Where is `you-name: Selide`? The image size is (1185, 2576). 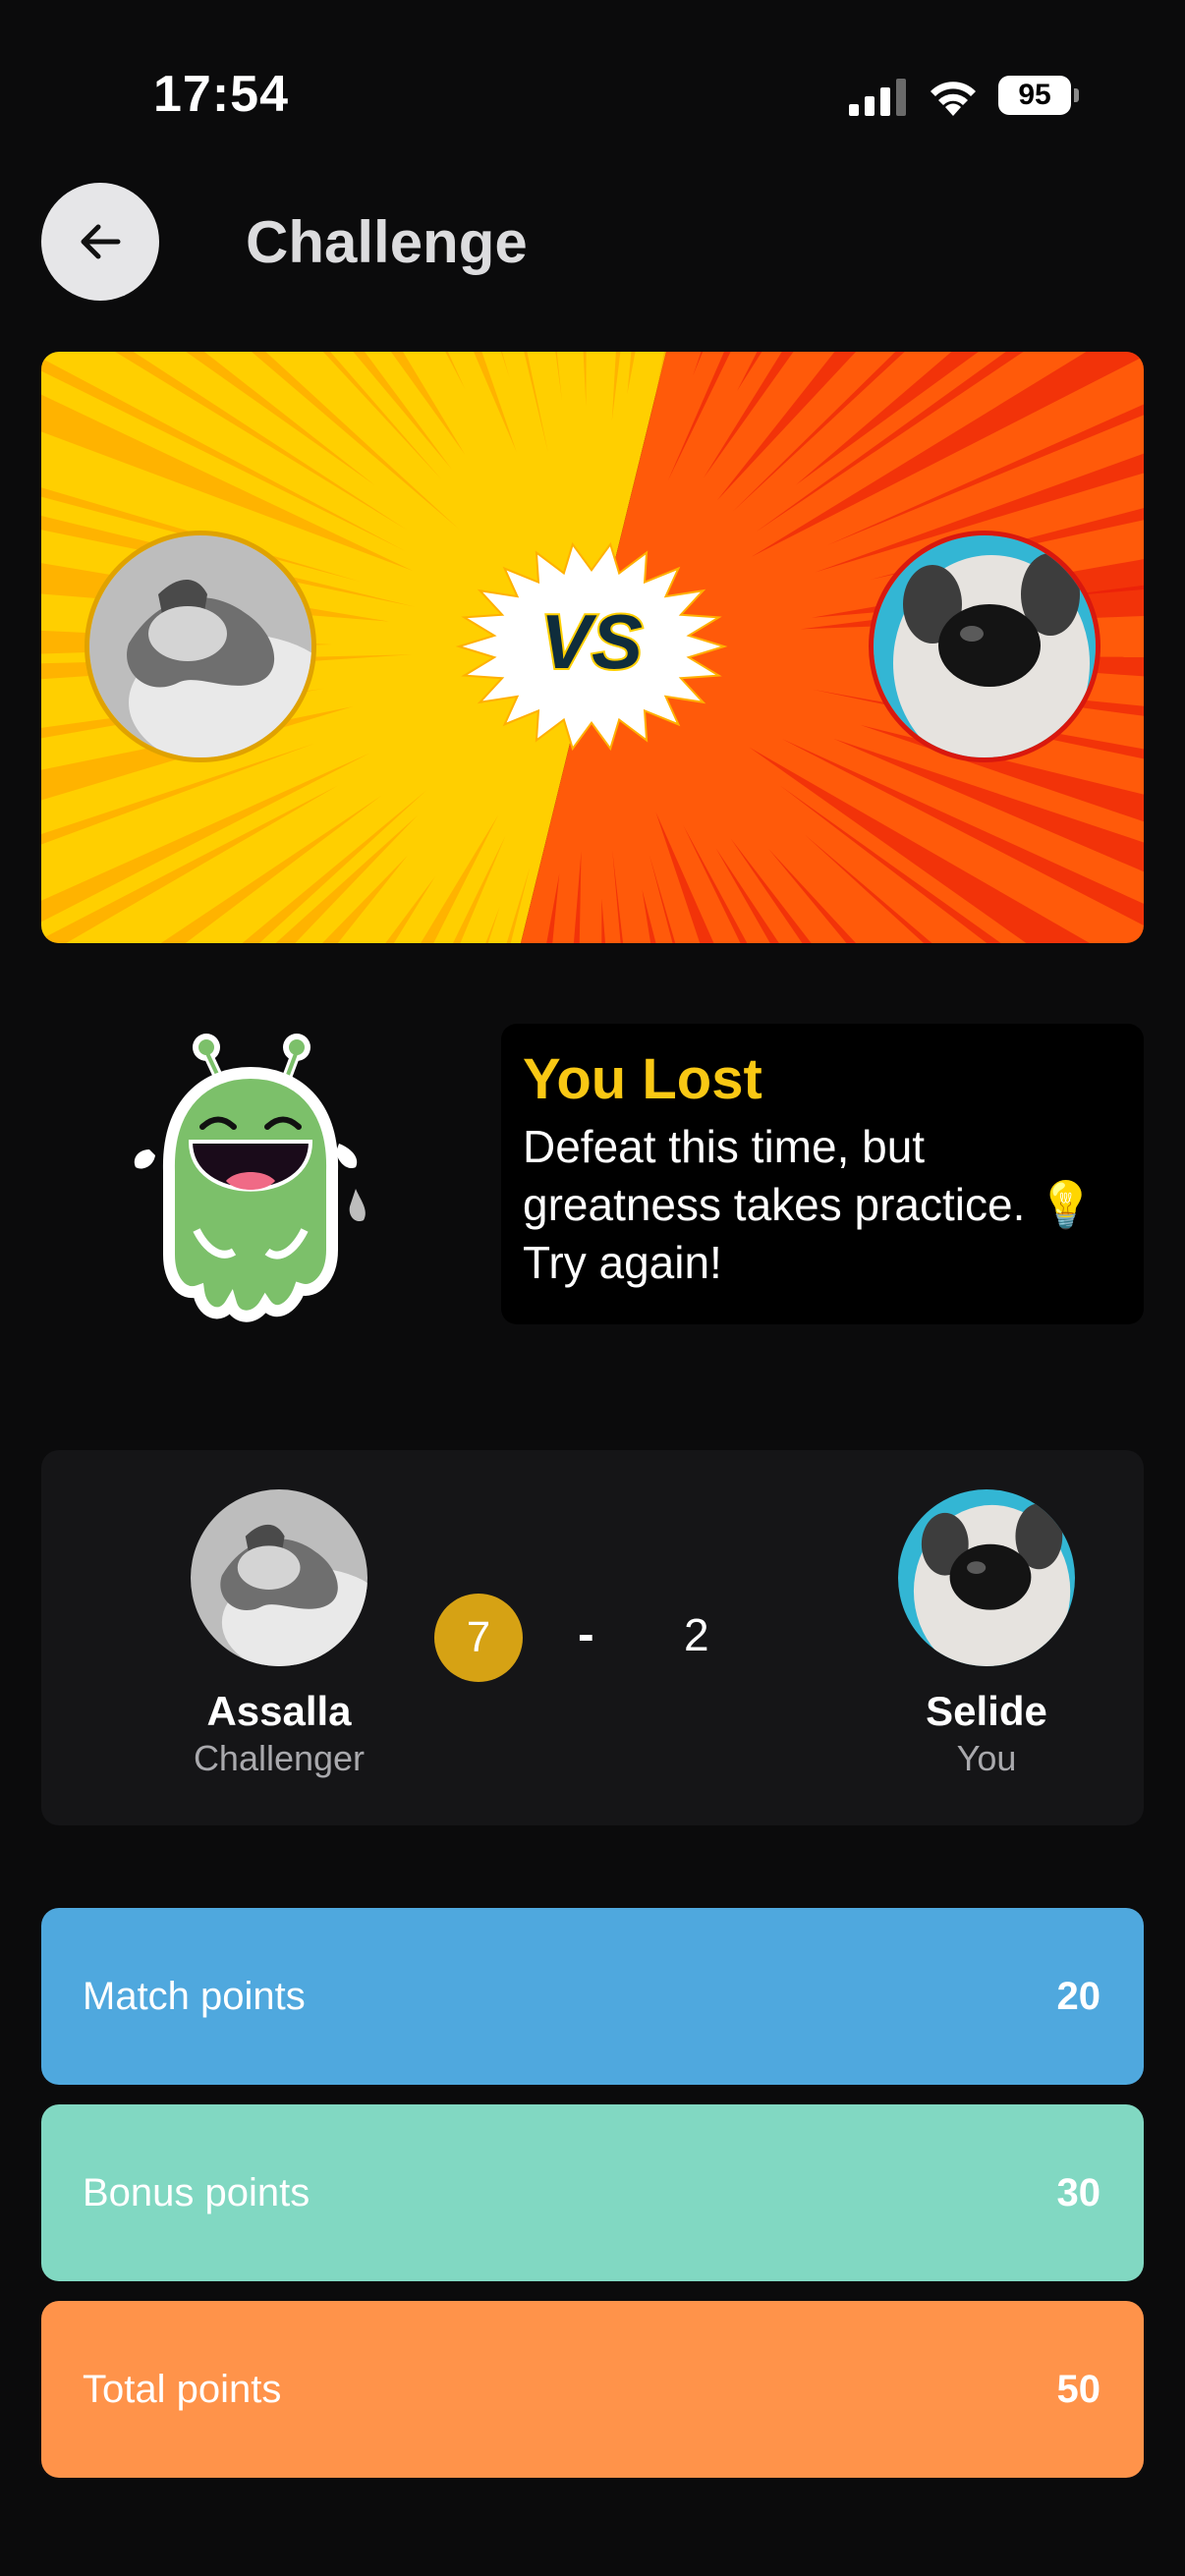
you-name: Selide is located at coordinates (987, 1711).